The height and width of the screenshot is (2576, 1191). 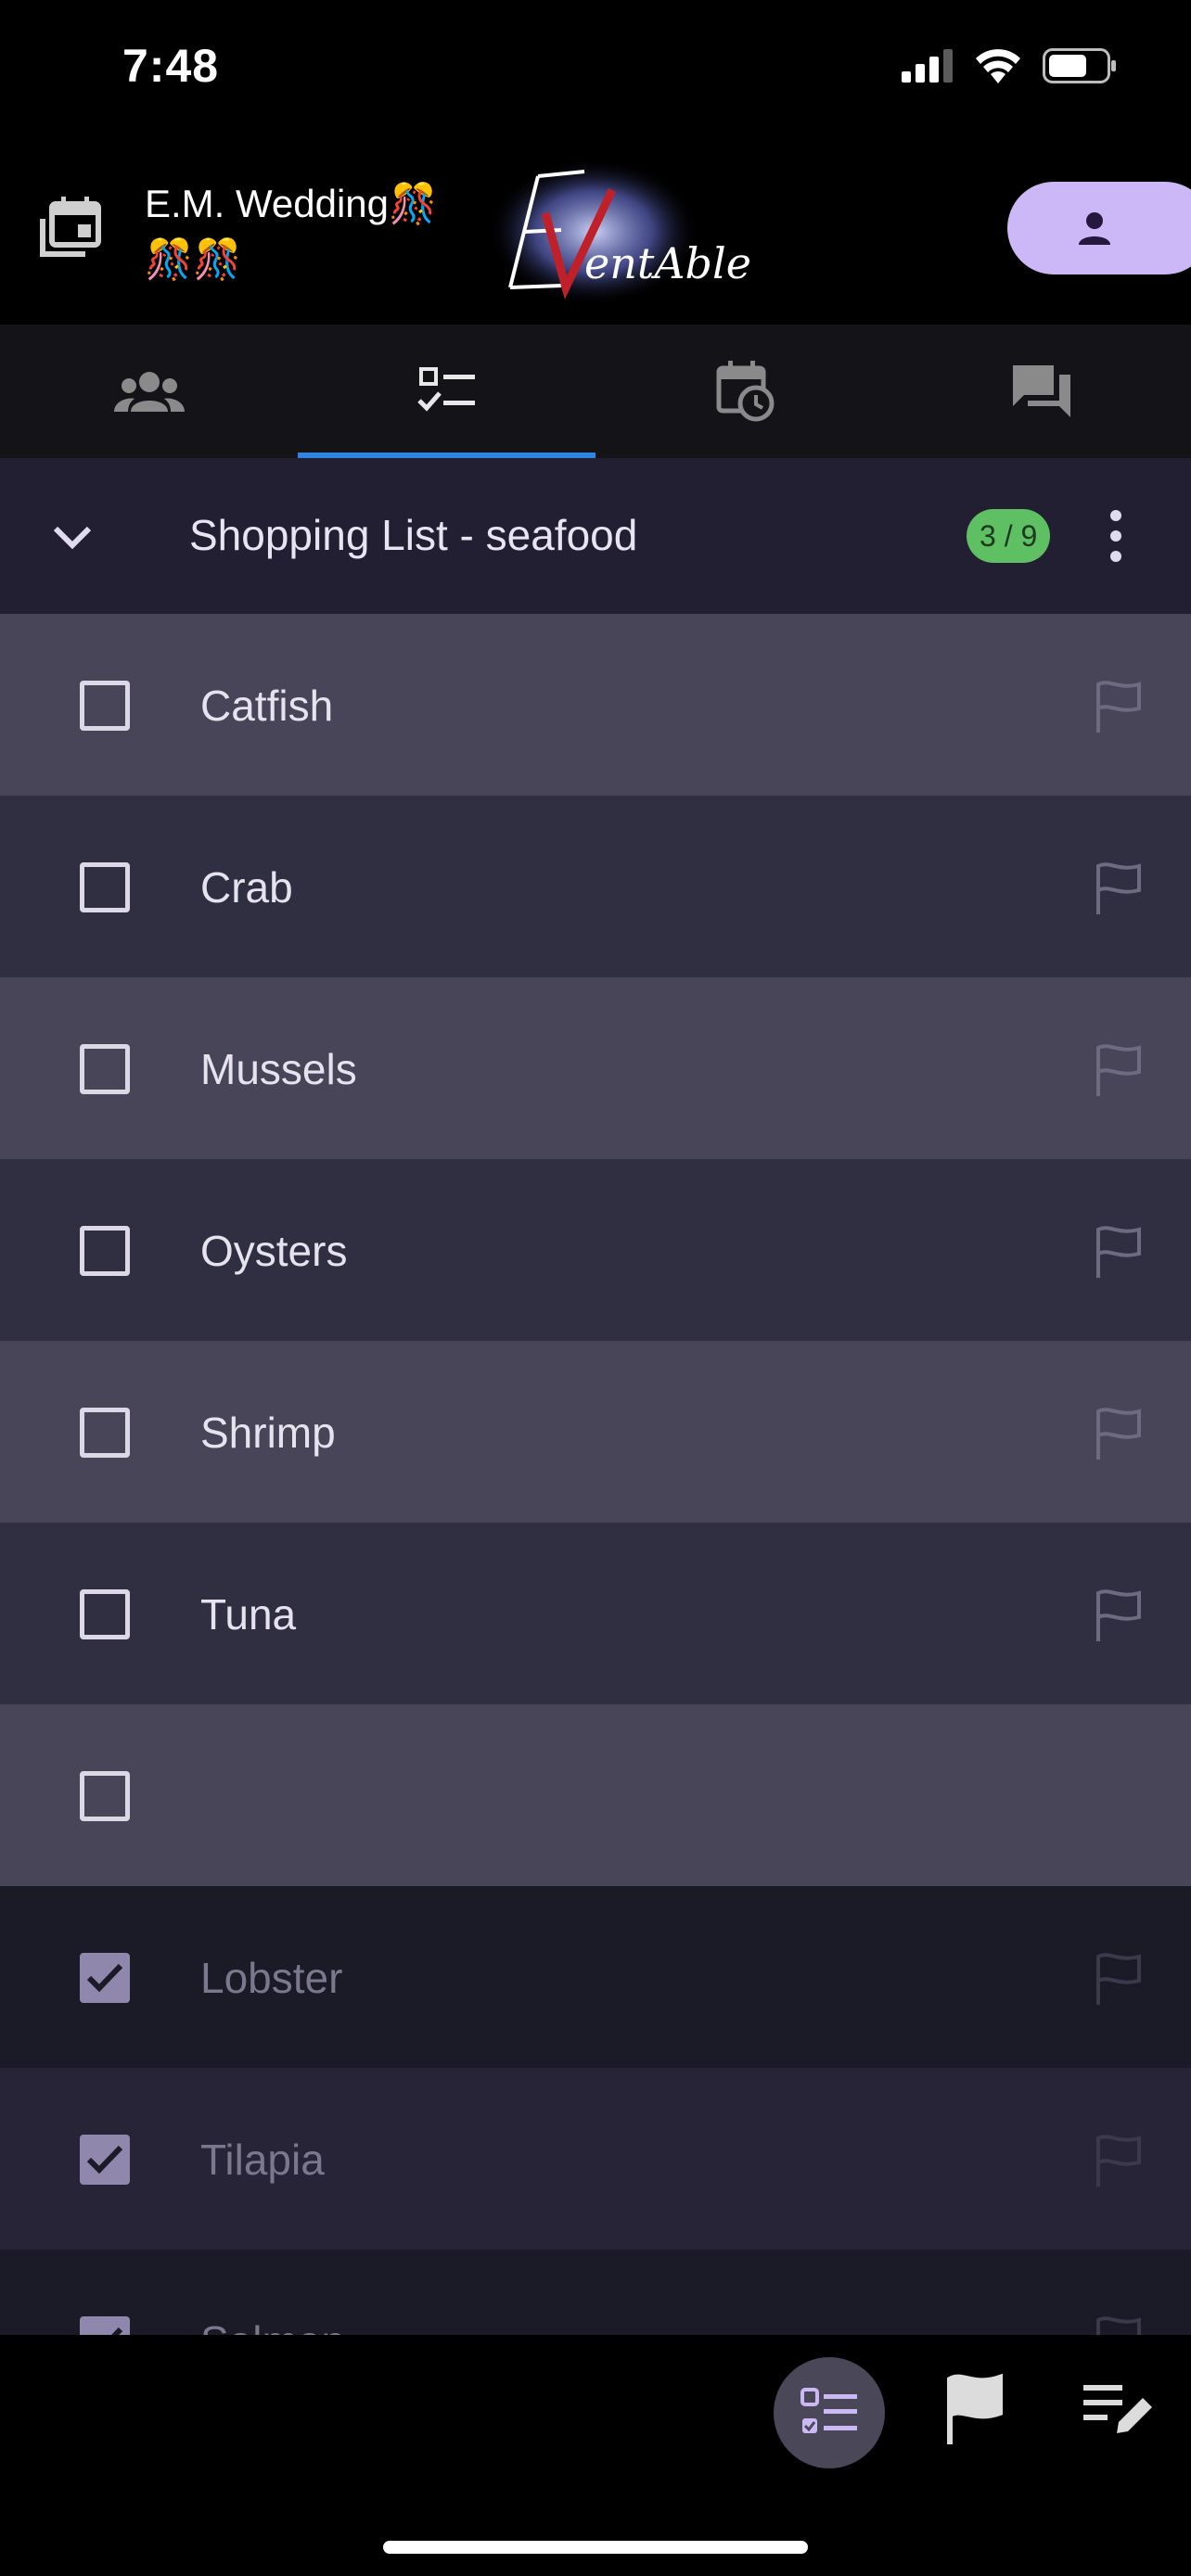 What do you see at coordinates (927, 66) in the screenshot?
I see `cellular-icon` at bounding box center [927, 66].